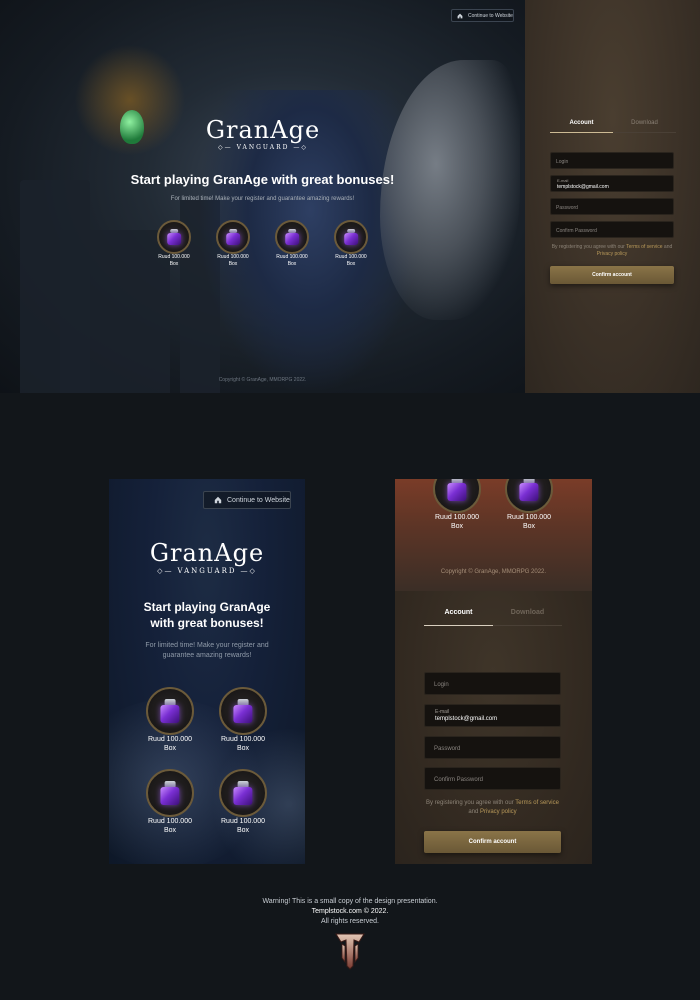 The image size is (700, 1000). Describe the element at coordinates (576, 231) in the screenshot. I see `confirm-password-placeholder: Confirm Password` at that location.